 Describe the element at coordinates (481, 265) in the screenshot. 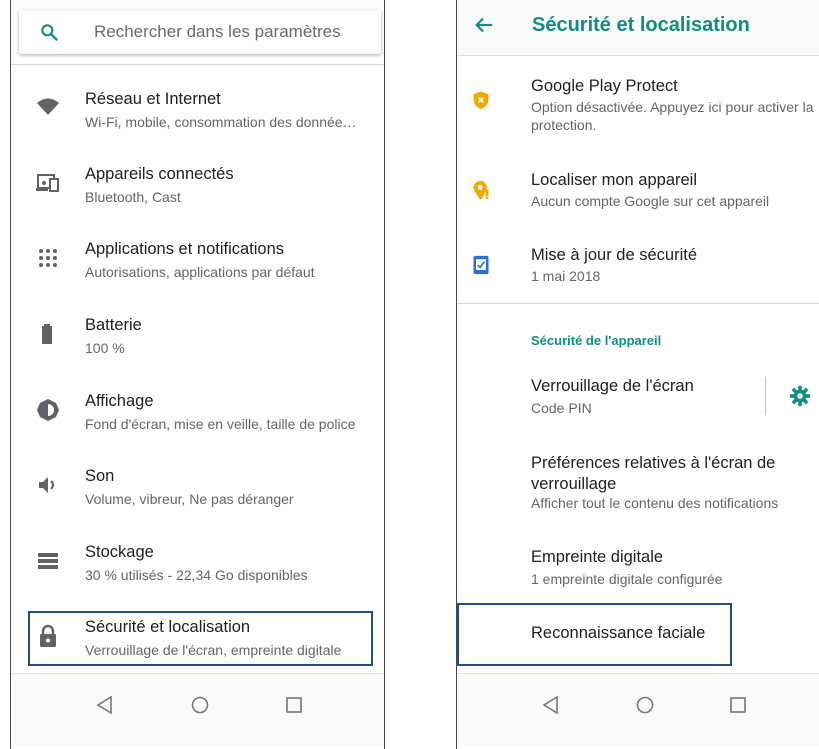

I see `security-update-icon` at that location.